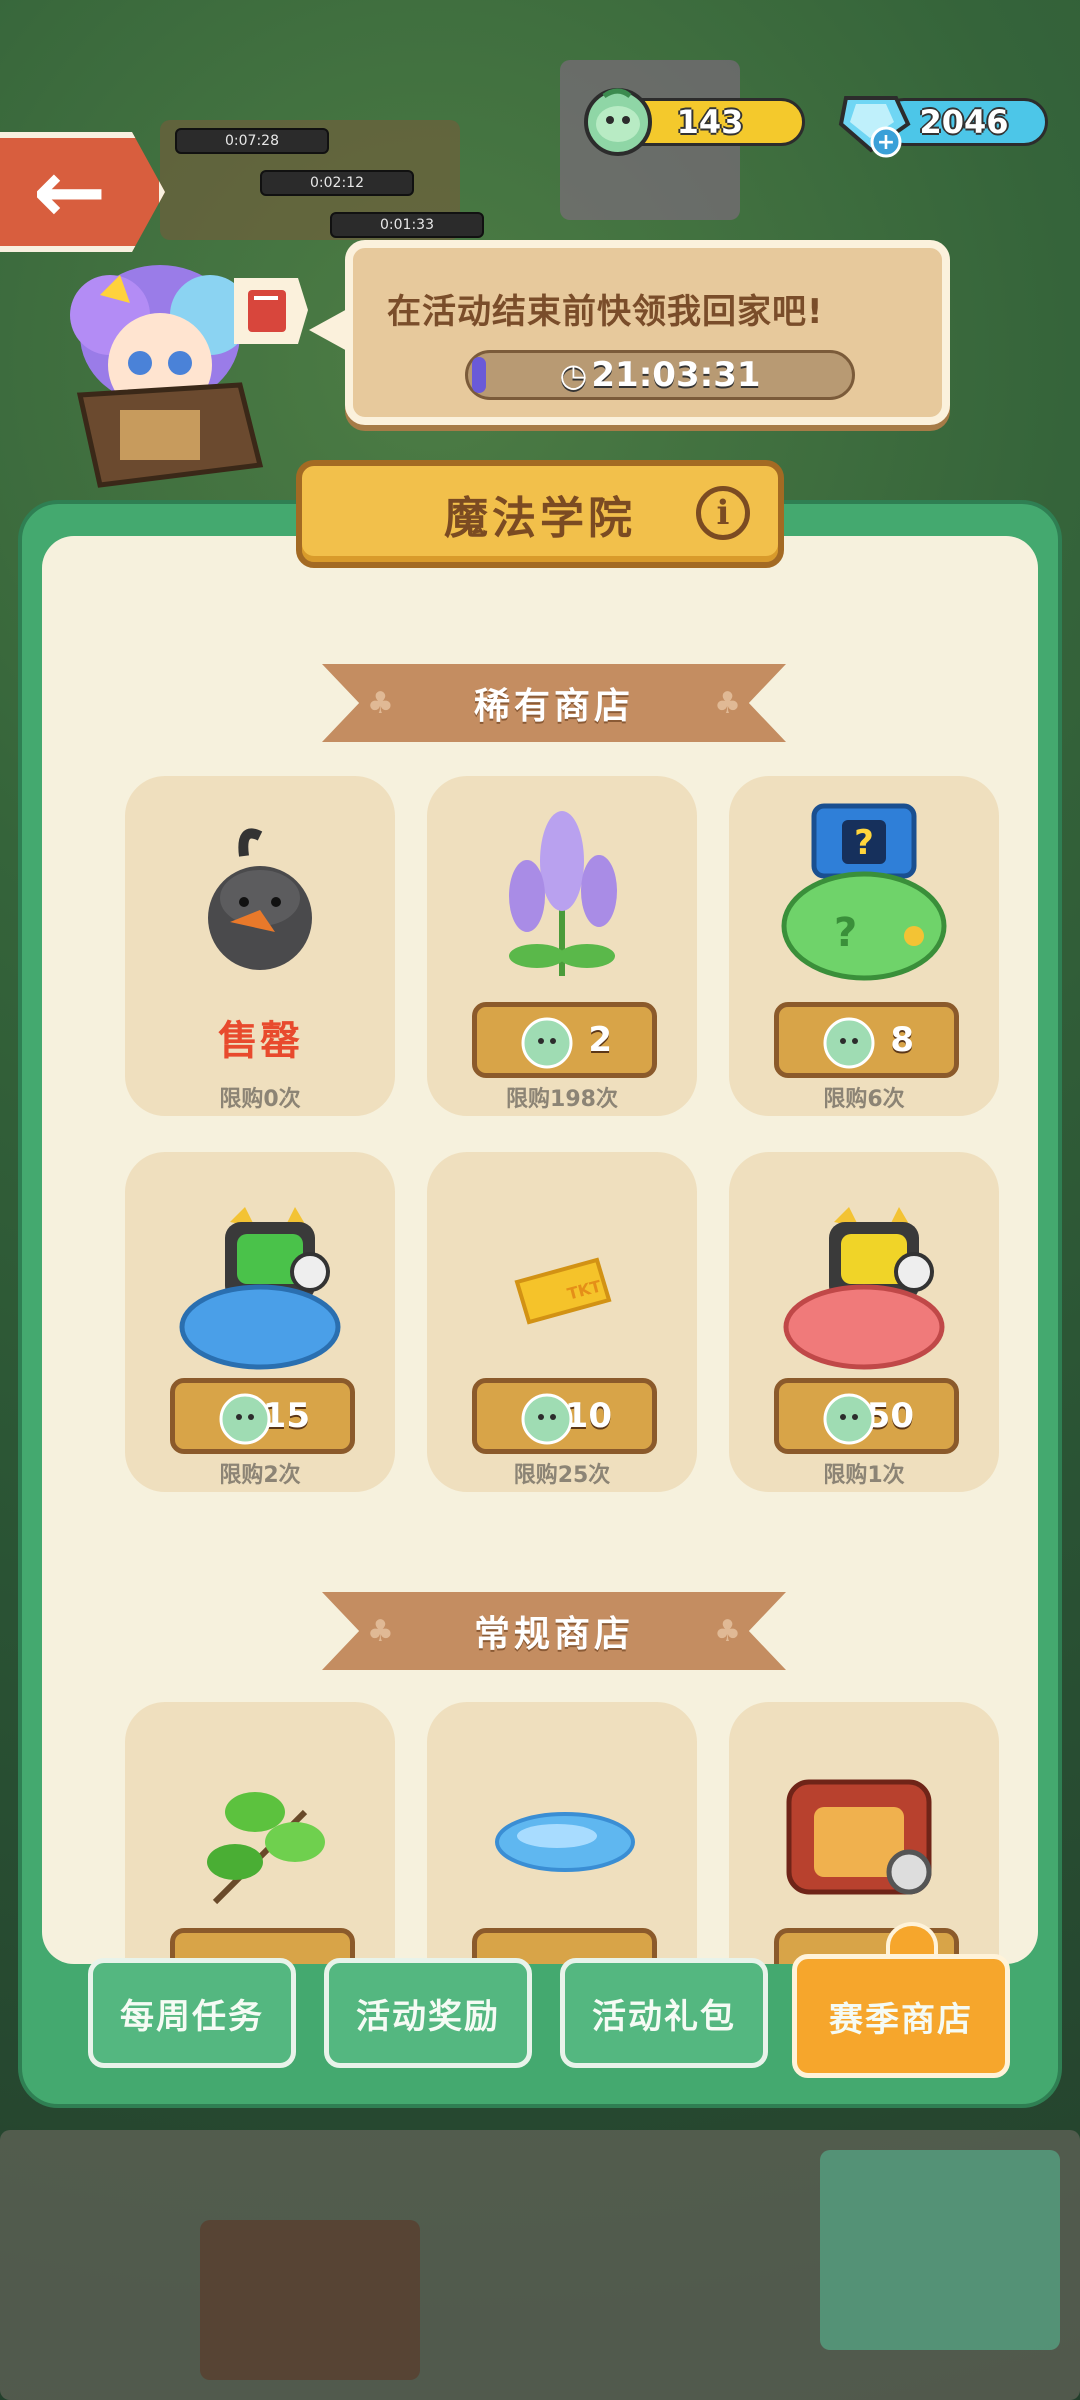 The height and width of the screenshot is (2400, 1080). Describe the element at coordinates (876, 123) in the screenshot. I see `gem-plus-icon: +` at that location.